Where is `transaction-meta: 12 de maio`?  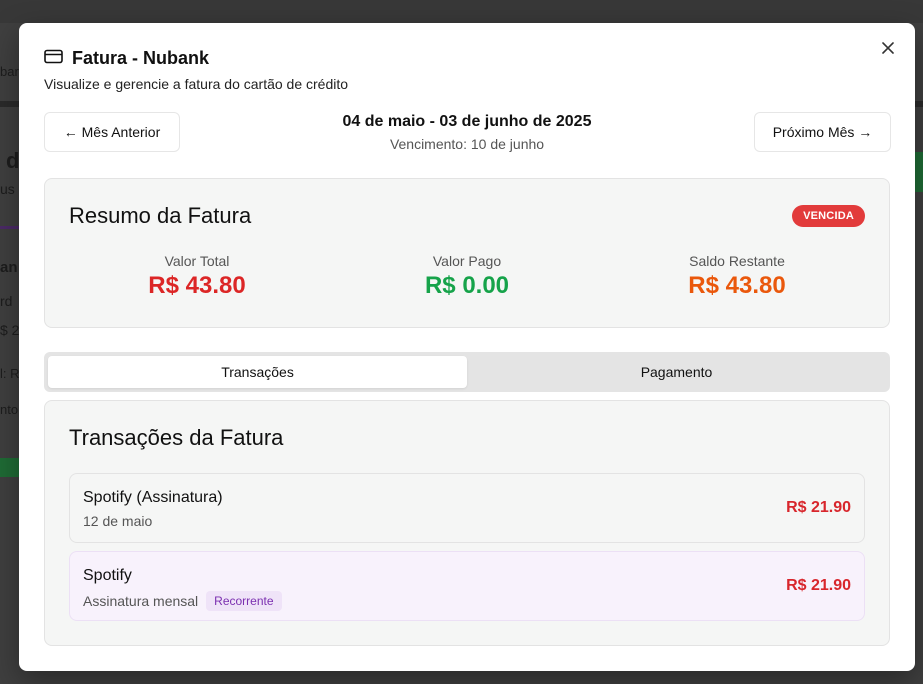 transaction-meta: 12 de maio is located at coordinates (117, 521).